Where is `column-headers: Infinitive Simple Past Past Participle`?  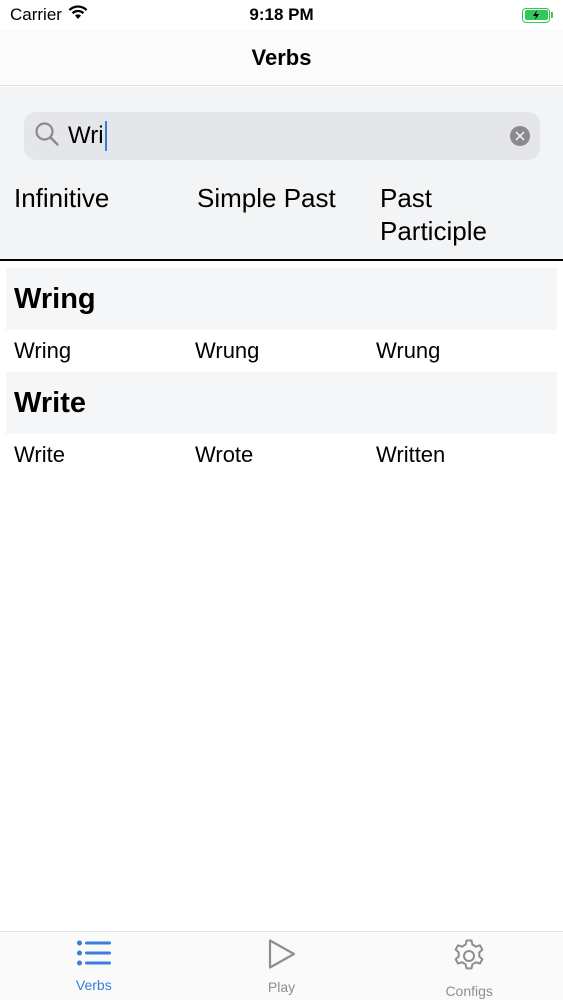
column-headers: Infinitive Simple Past Past Participle is located at coordinates (281, 215).